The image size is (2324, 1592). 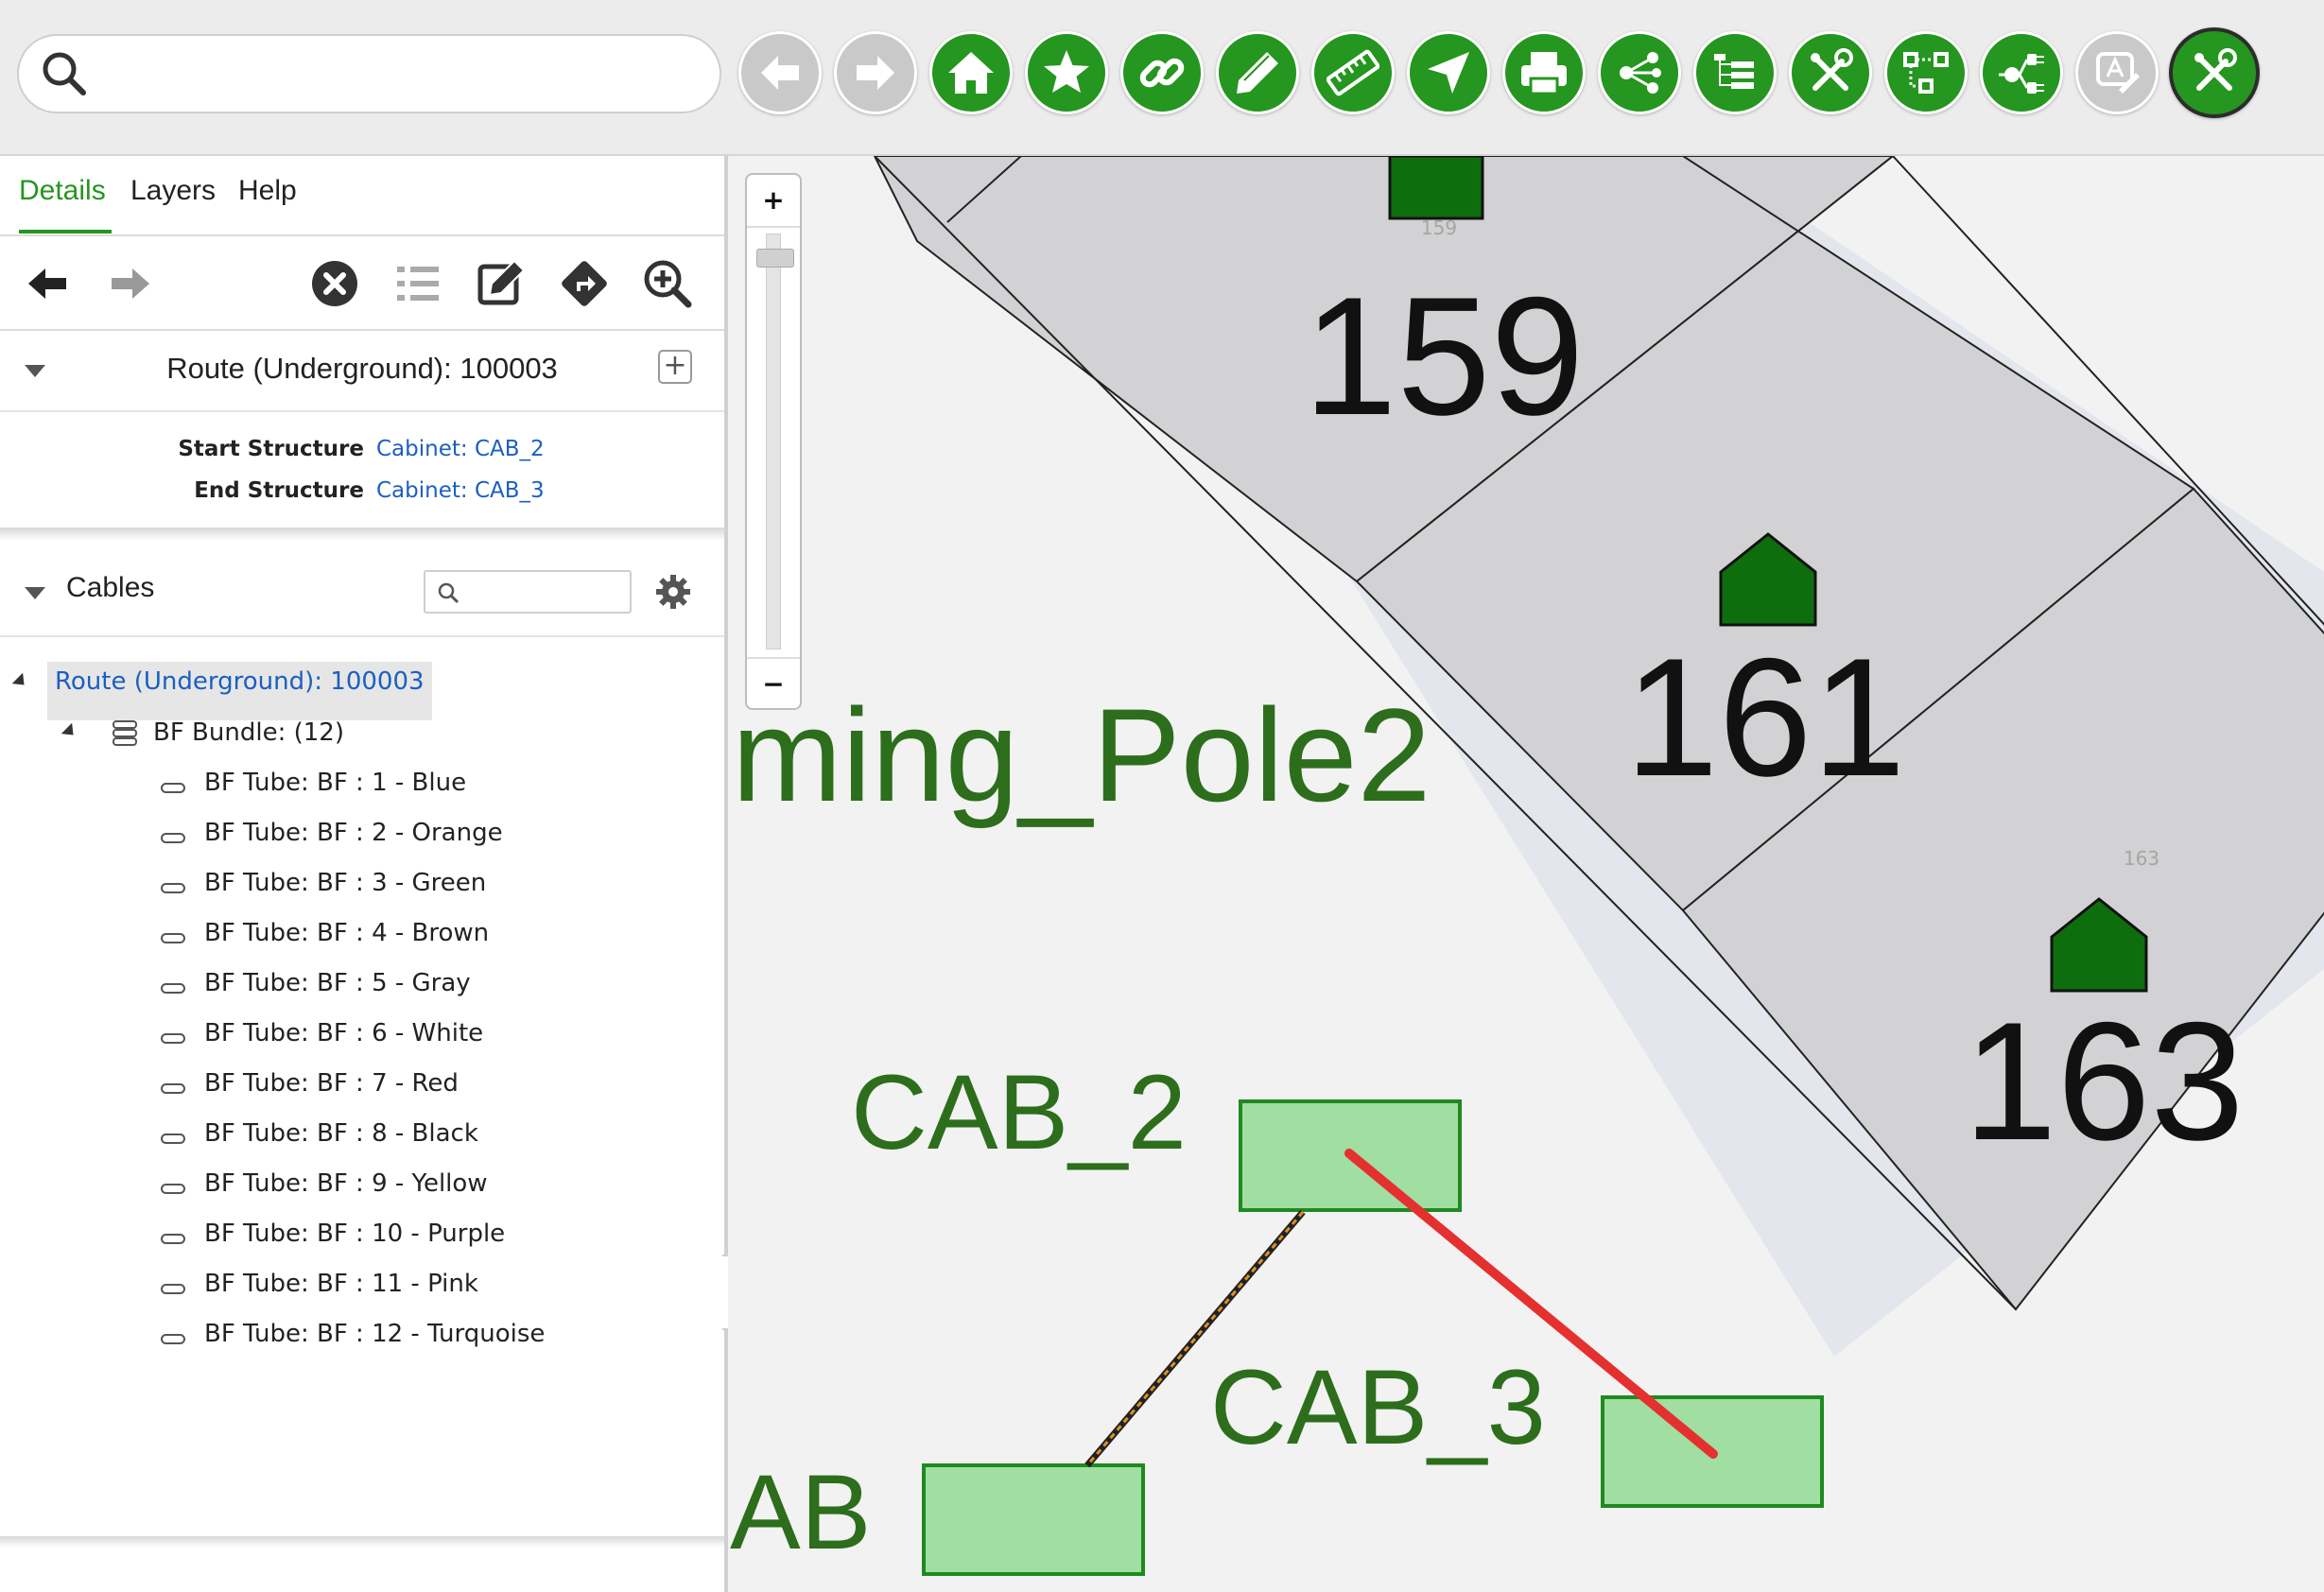 I want to click on tools-icon, so click(x=2215, y=70).